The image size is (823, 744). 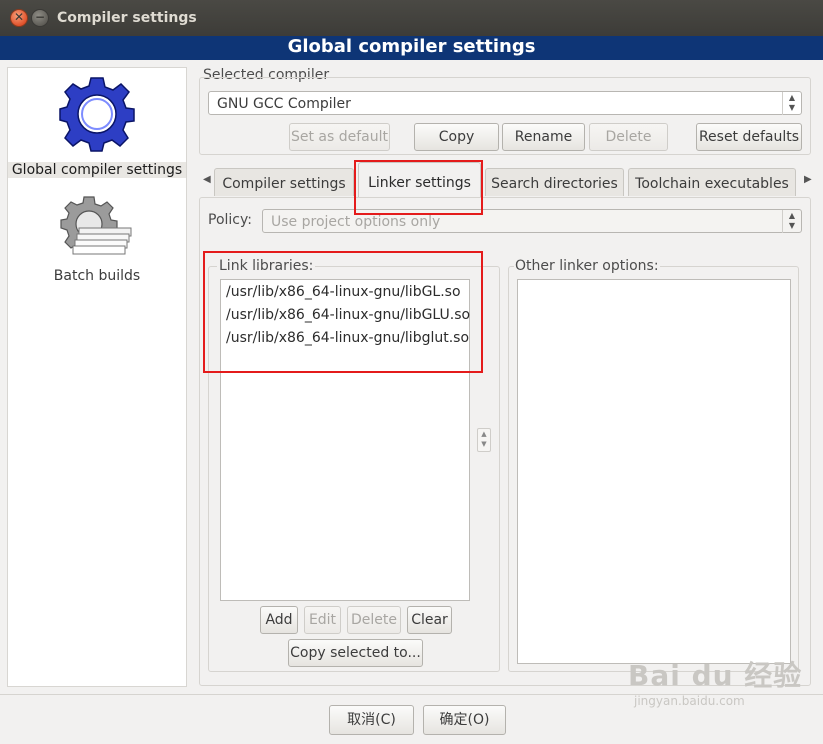 What do you see at coordinates (97, 170) in the screenshot?
I see `sidebar-item-label: Global compiler settings` at bounding box center [97, 170].